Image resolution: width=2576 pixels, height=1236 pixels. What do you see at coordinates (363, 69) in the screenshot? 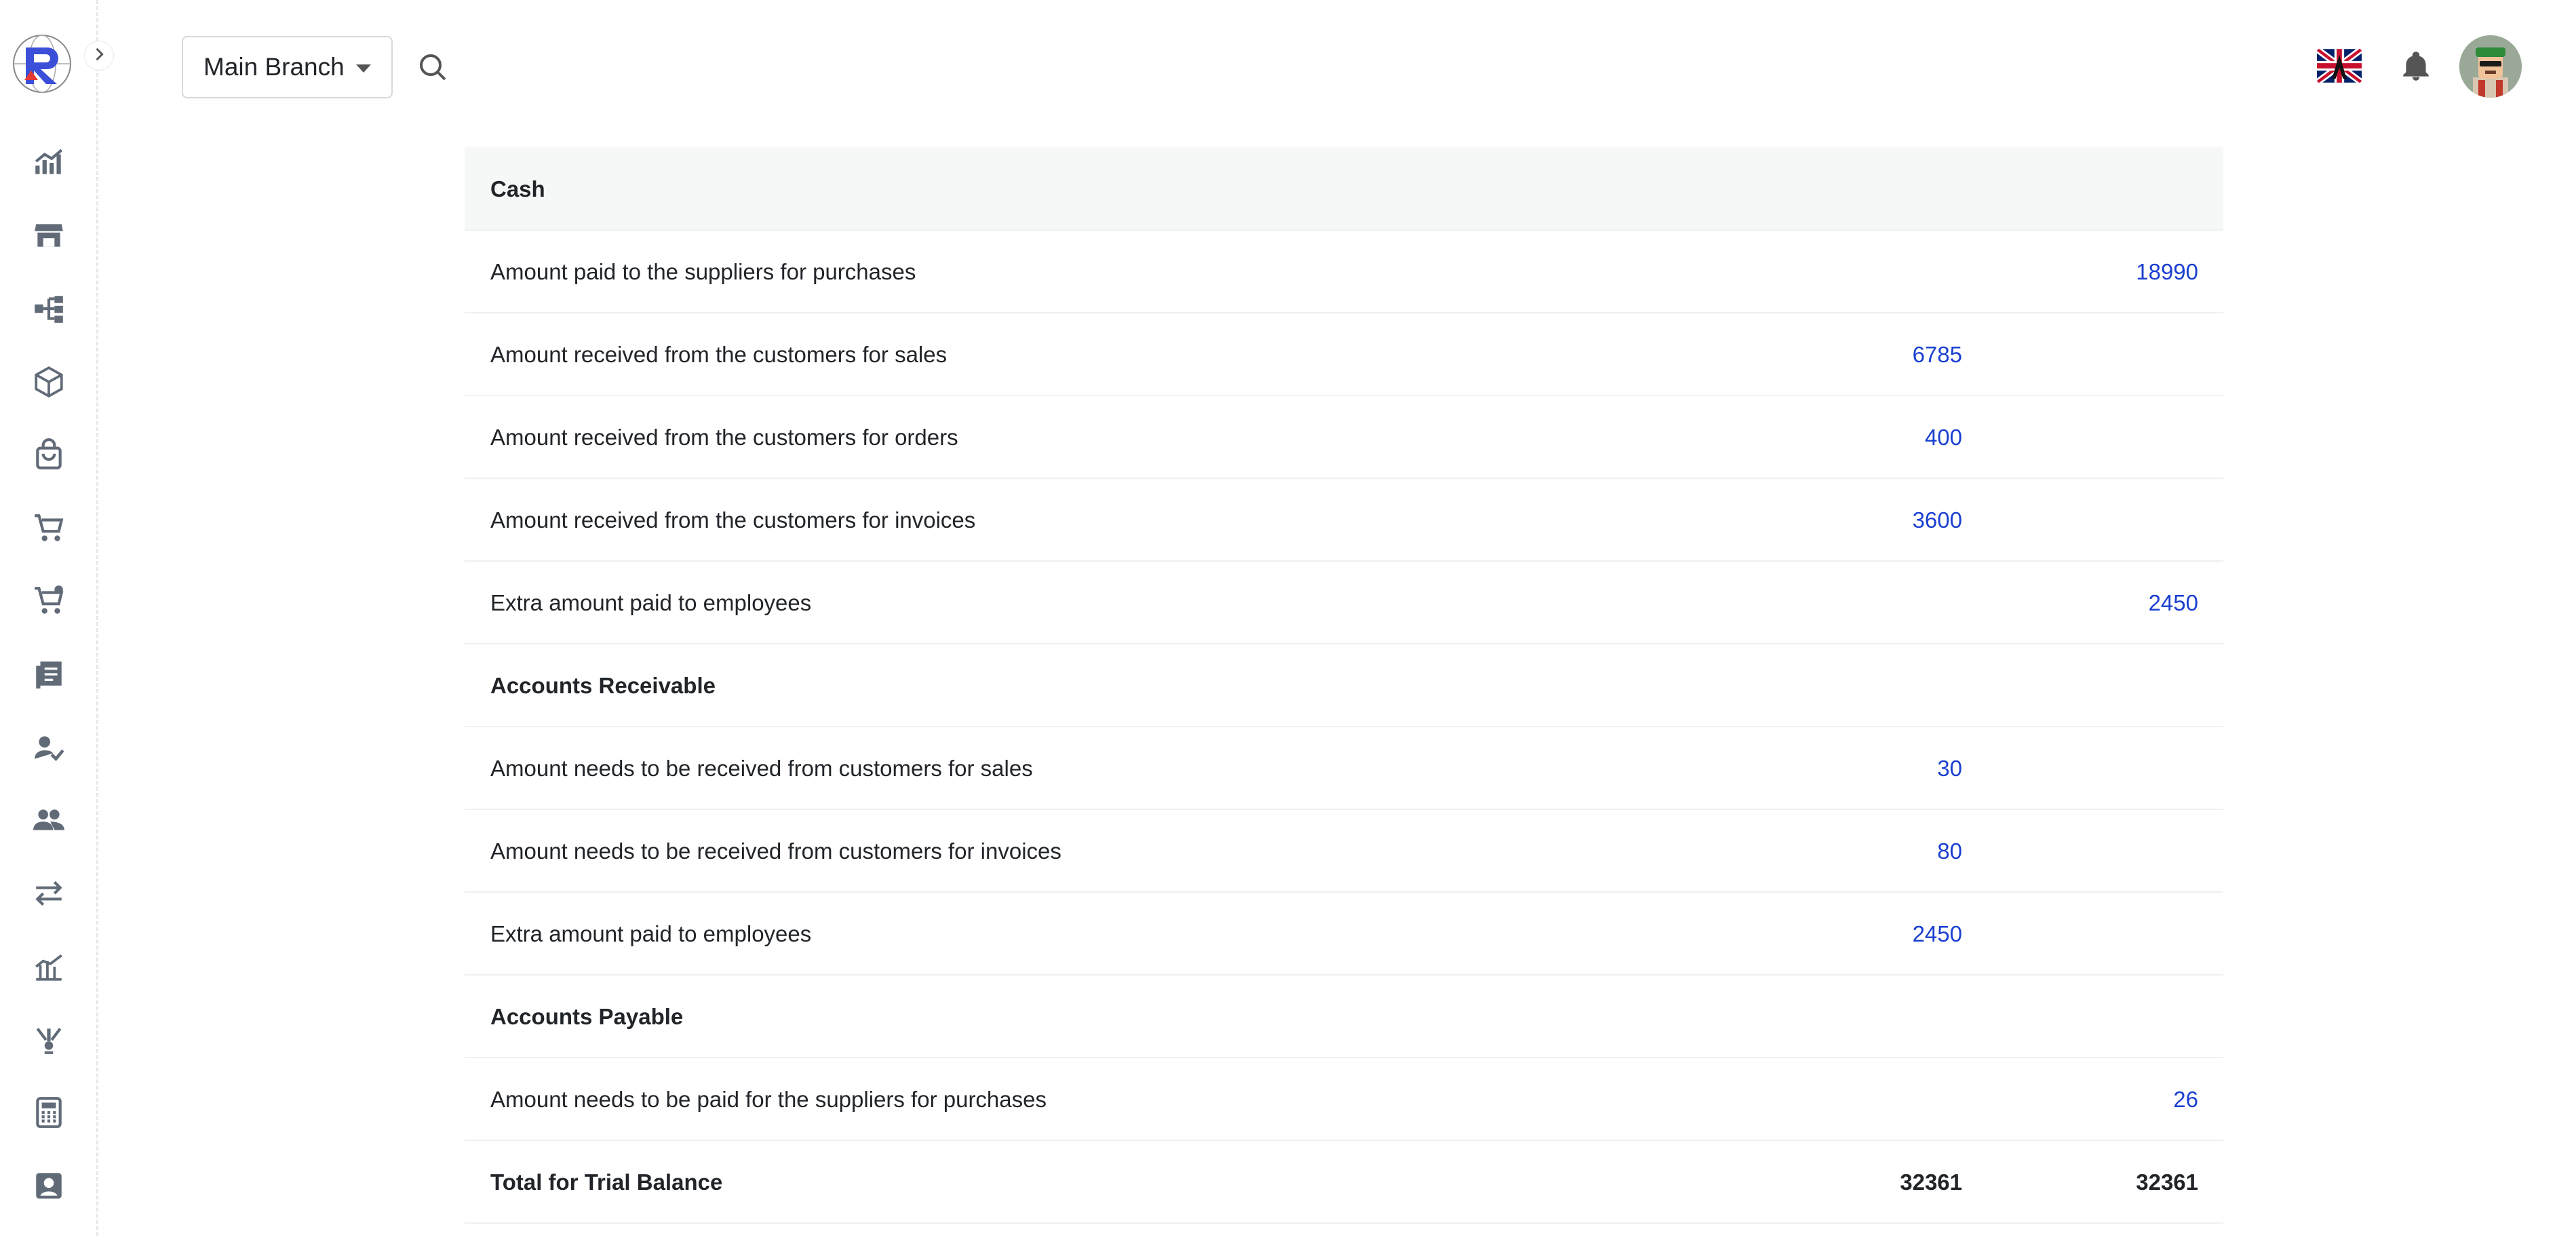
I see `chevron-down-icon` at bounding box center [363, 69].